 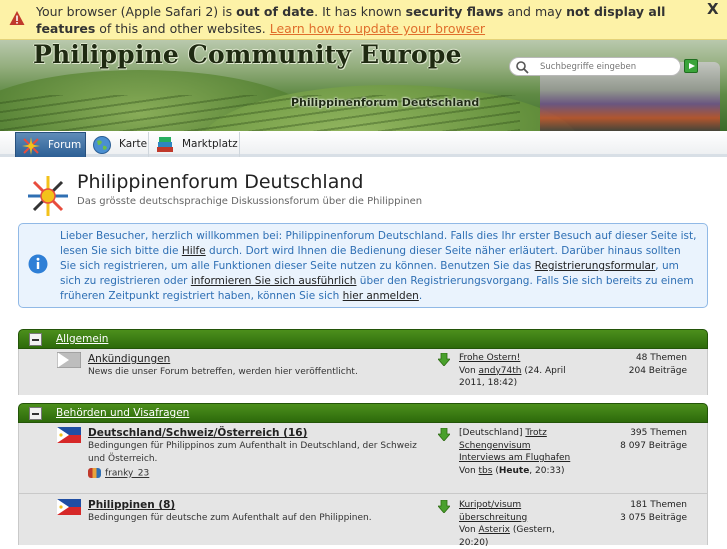 What do you see at coordinates (661, 358) in the screenshot?
I see `thread-count: 48 Themen` at bounding box center [661, 358].